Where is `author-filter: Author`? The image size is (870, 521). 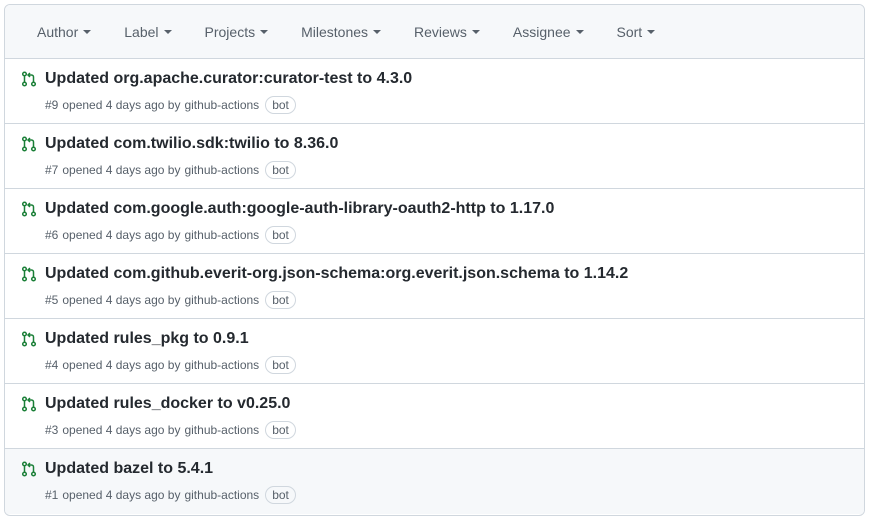 author-filter: Author is located at coordinates (64, 31).